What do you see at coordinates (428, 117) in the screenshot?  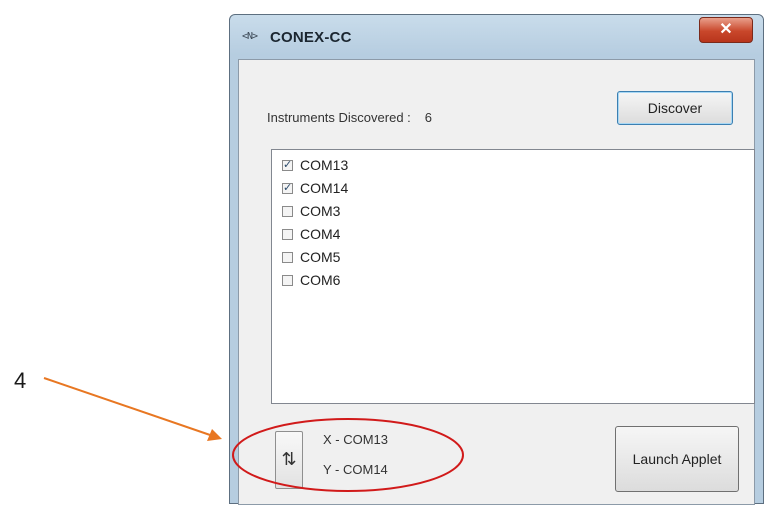 I see `instruments-discovered-count: 6` at bounding box center [428, 117].